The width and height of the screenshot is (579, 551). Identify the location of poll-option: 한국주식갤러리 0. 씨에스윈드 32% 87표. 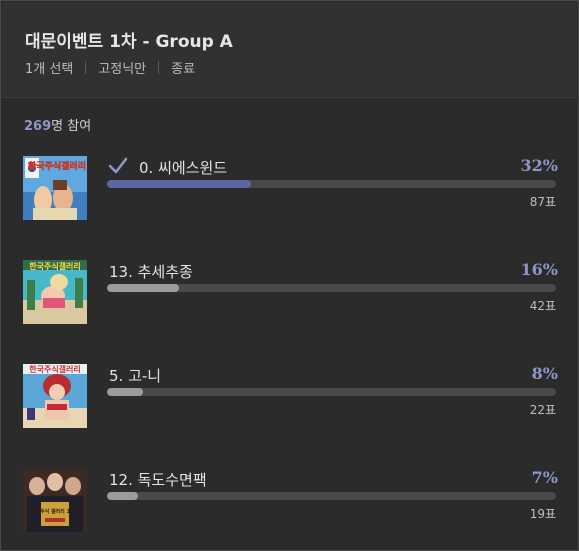
(290, 188).